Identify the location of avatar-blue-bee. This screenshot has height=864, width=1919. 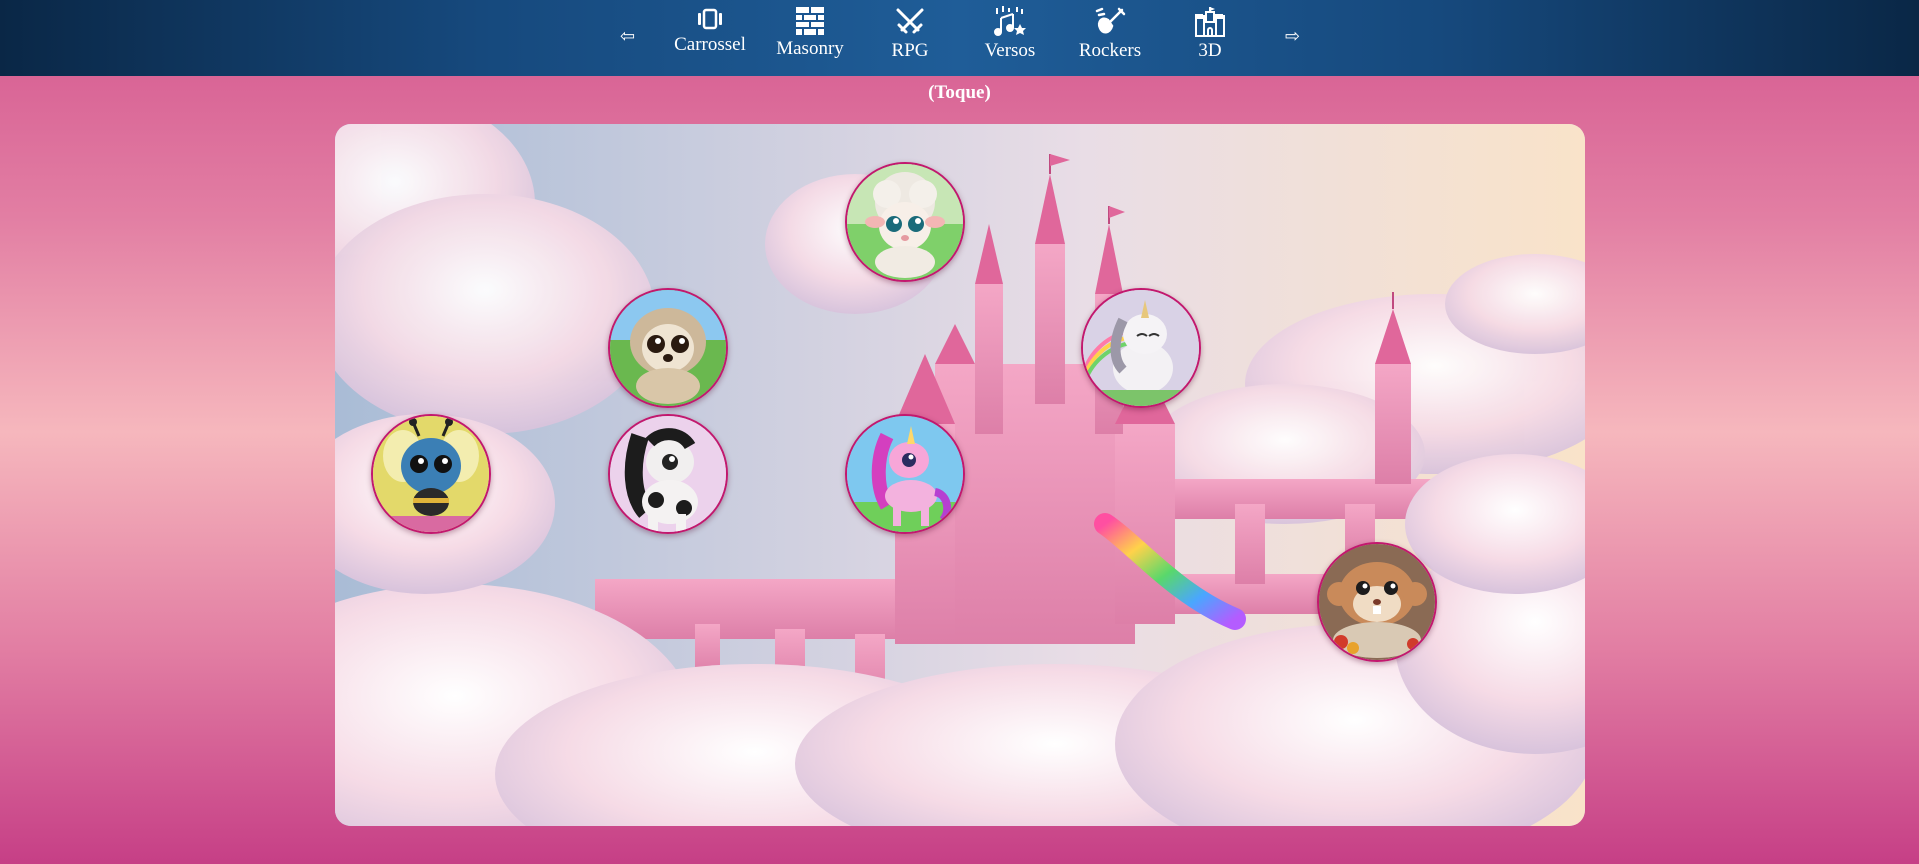
(431, 474).